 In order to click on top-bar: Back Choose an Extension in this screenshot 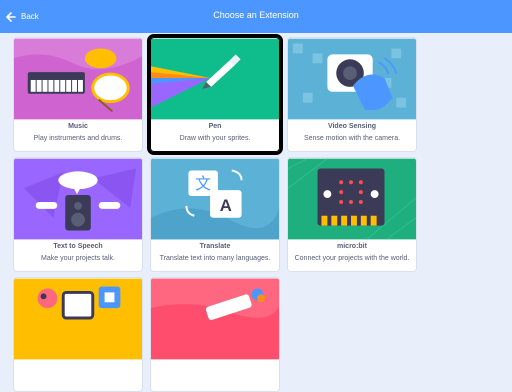, I will do `click(256, 16)`.